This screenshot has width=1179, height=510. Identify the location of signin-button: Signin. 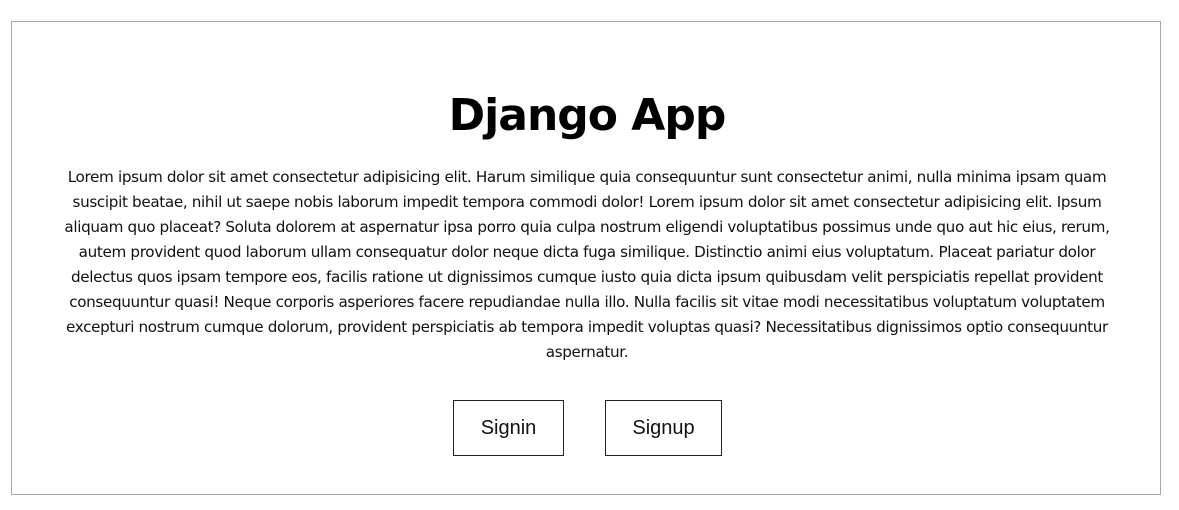
(508, 428).